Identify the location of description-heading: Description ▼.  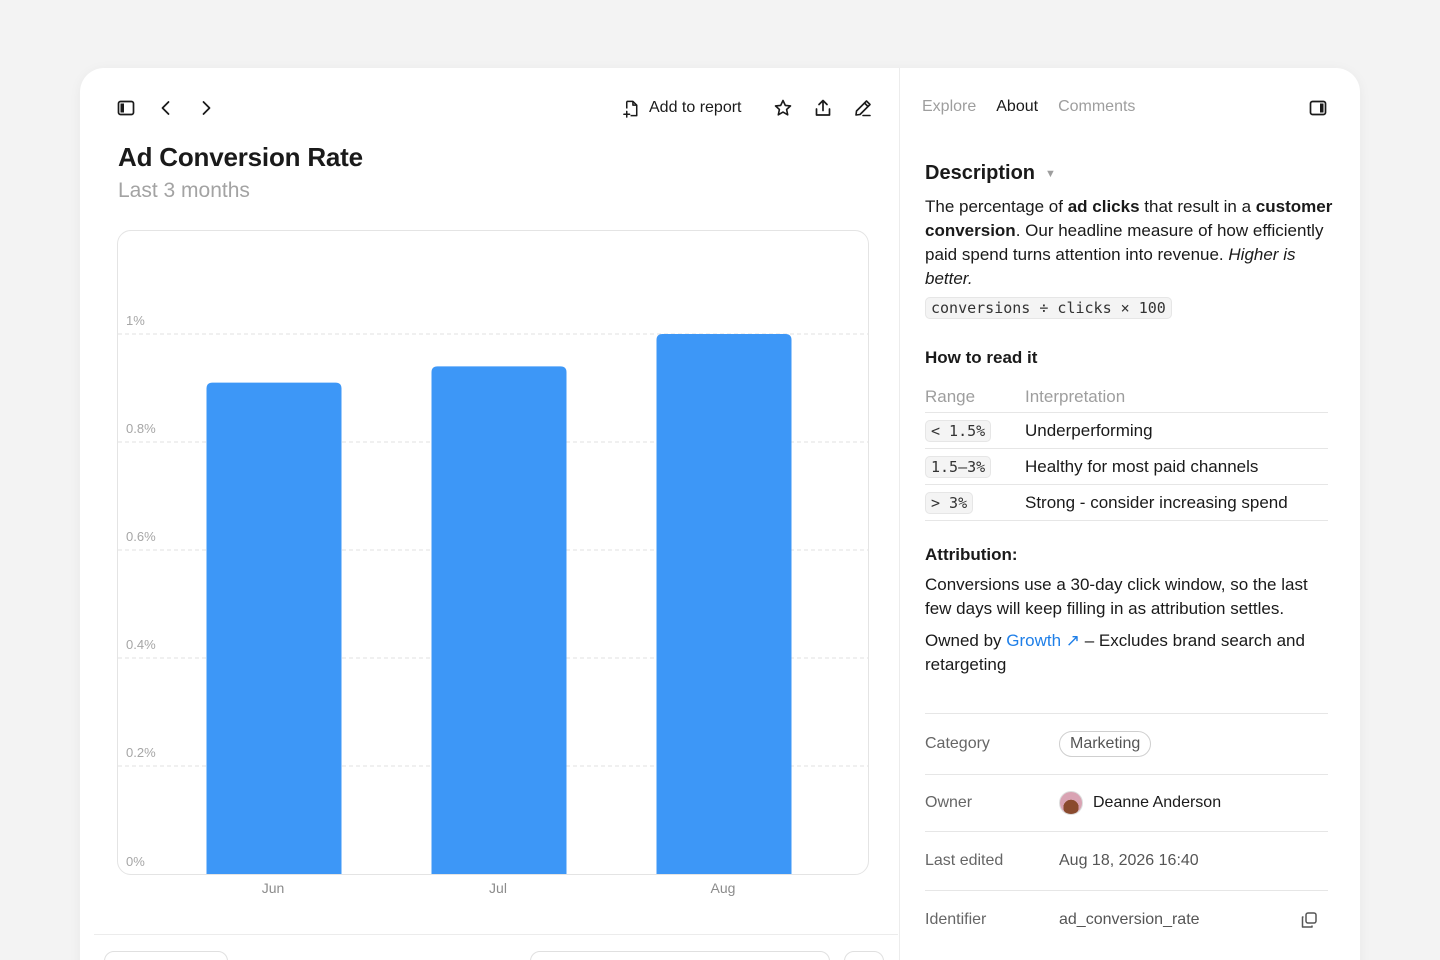
(990, 173).